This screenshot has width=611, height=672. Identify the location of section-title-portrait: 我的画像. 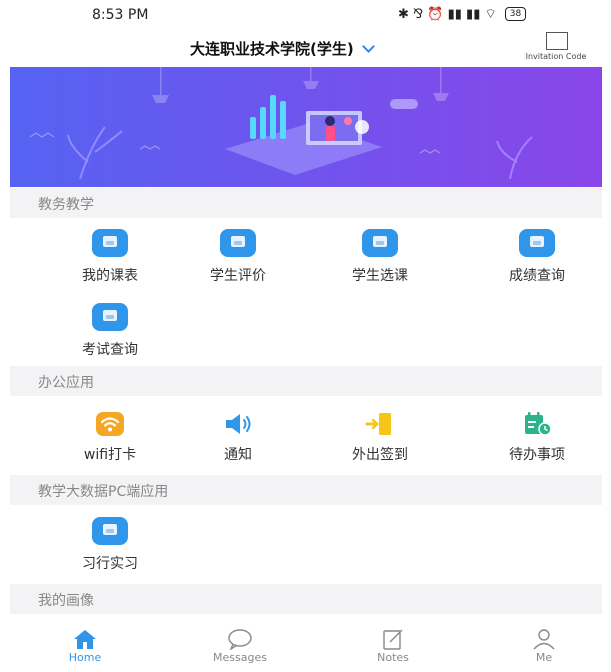
(66, 601).